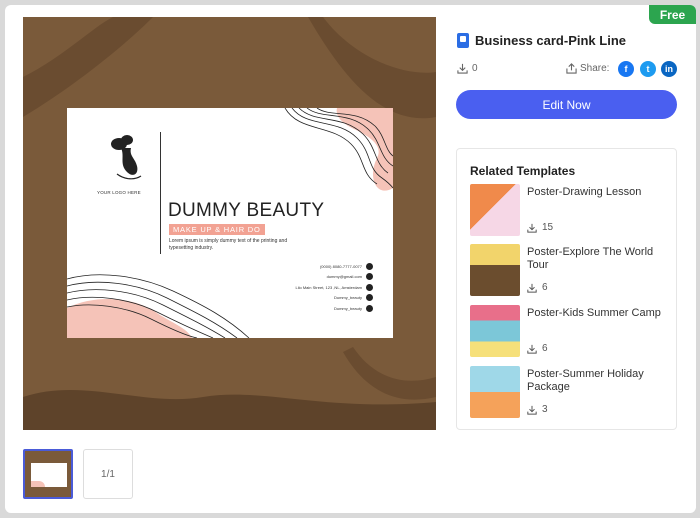 This screenshot has height=518, width=700. What do you see at coordinates (463, 40) in the screenshot?
I see `document-icon` at bounding box center [463, 40].